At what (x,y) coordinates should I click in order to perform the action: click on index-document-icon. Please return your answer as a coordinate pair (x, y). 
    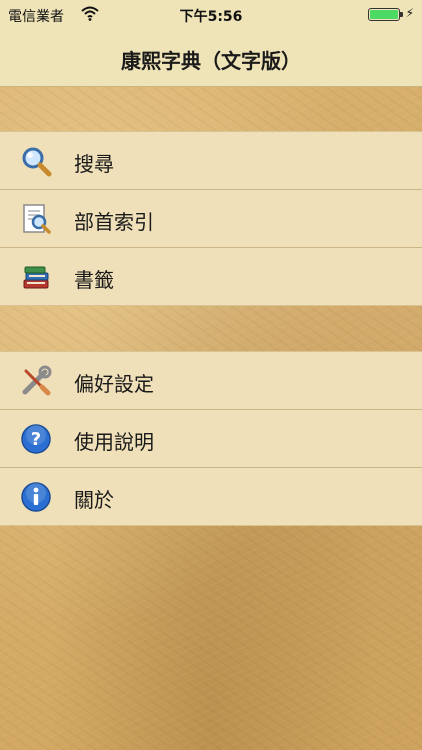
    Looking at the image, I should click on (37, 219).